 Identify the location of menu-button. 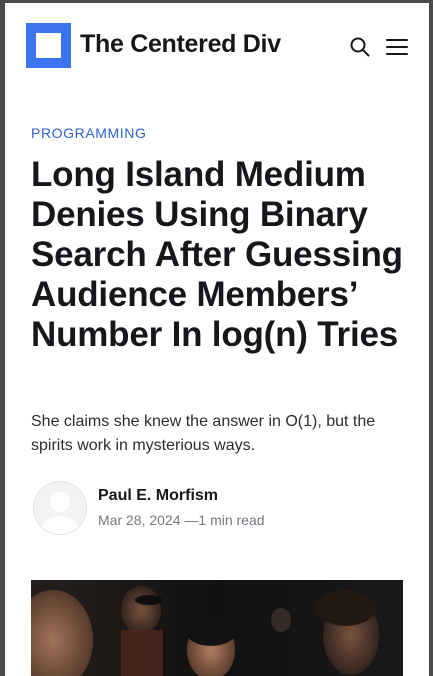
(397, 47).